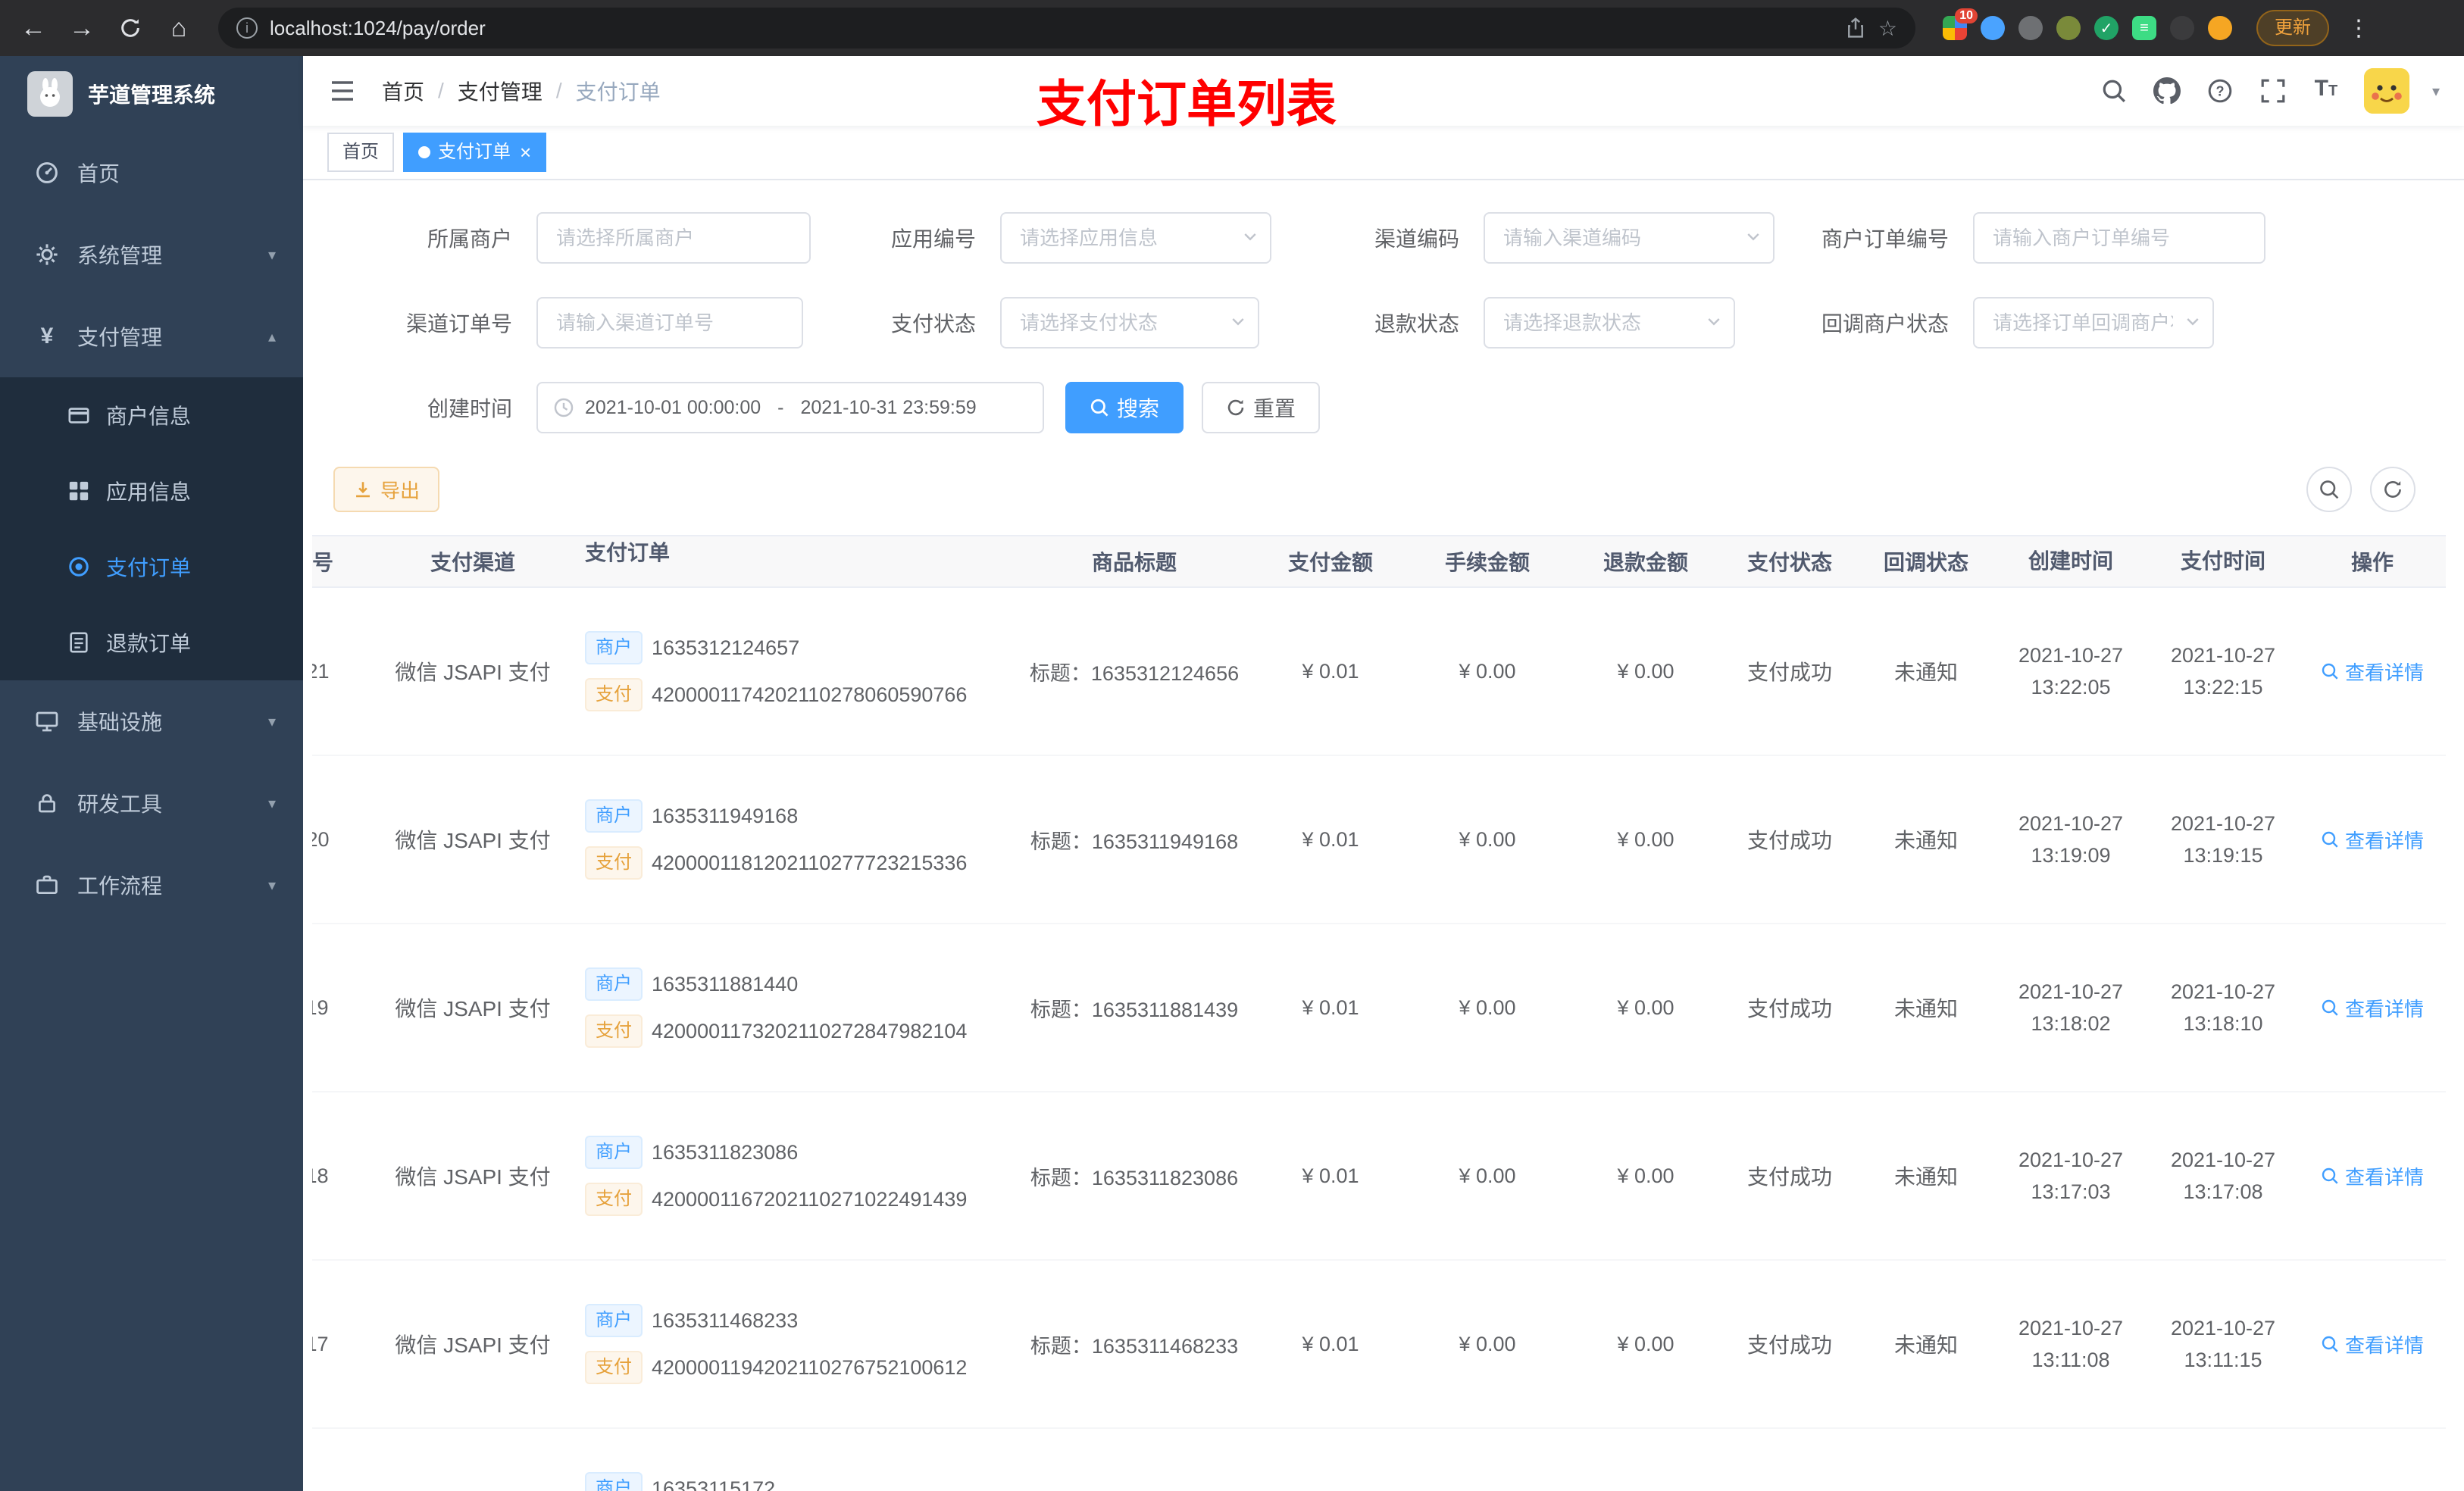 The height and width of the screenshot is (1491, 2464). What do you see at coordinates (888, 408) in the screenshot?
I see `date-end: 2021-10-31 23:59:59` at bounding box center [888, 408].